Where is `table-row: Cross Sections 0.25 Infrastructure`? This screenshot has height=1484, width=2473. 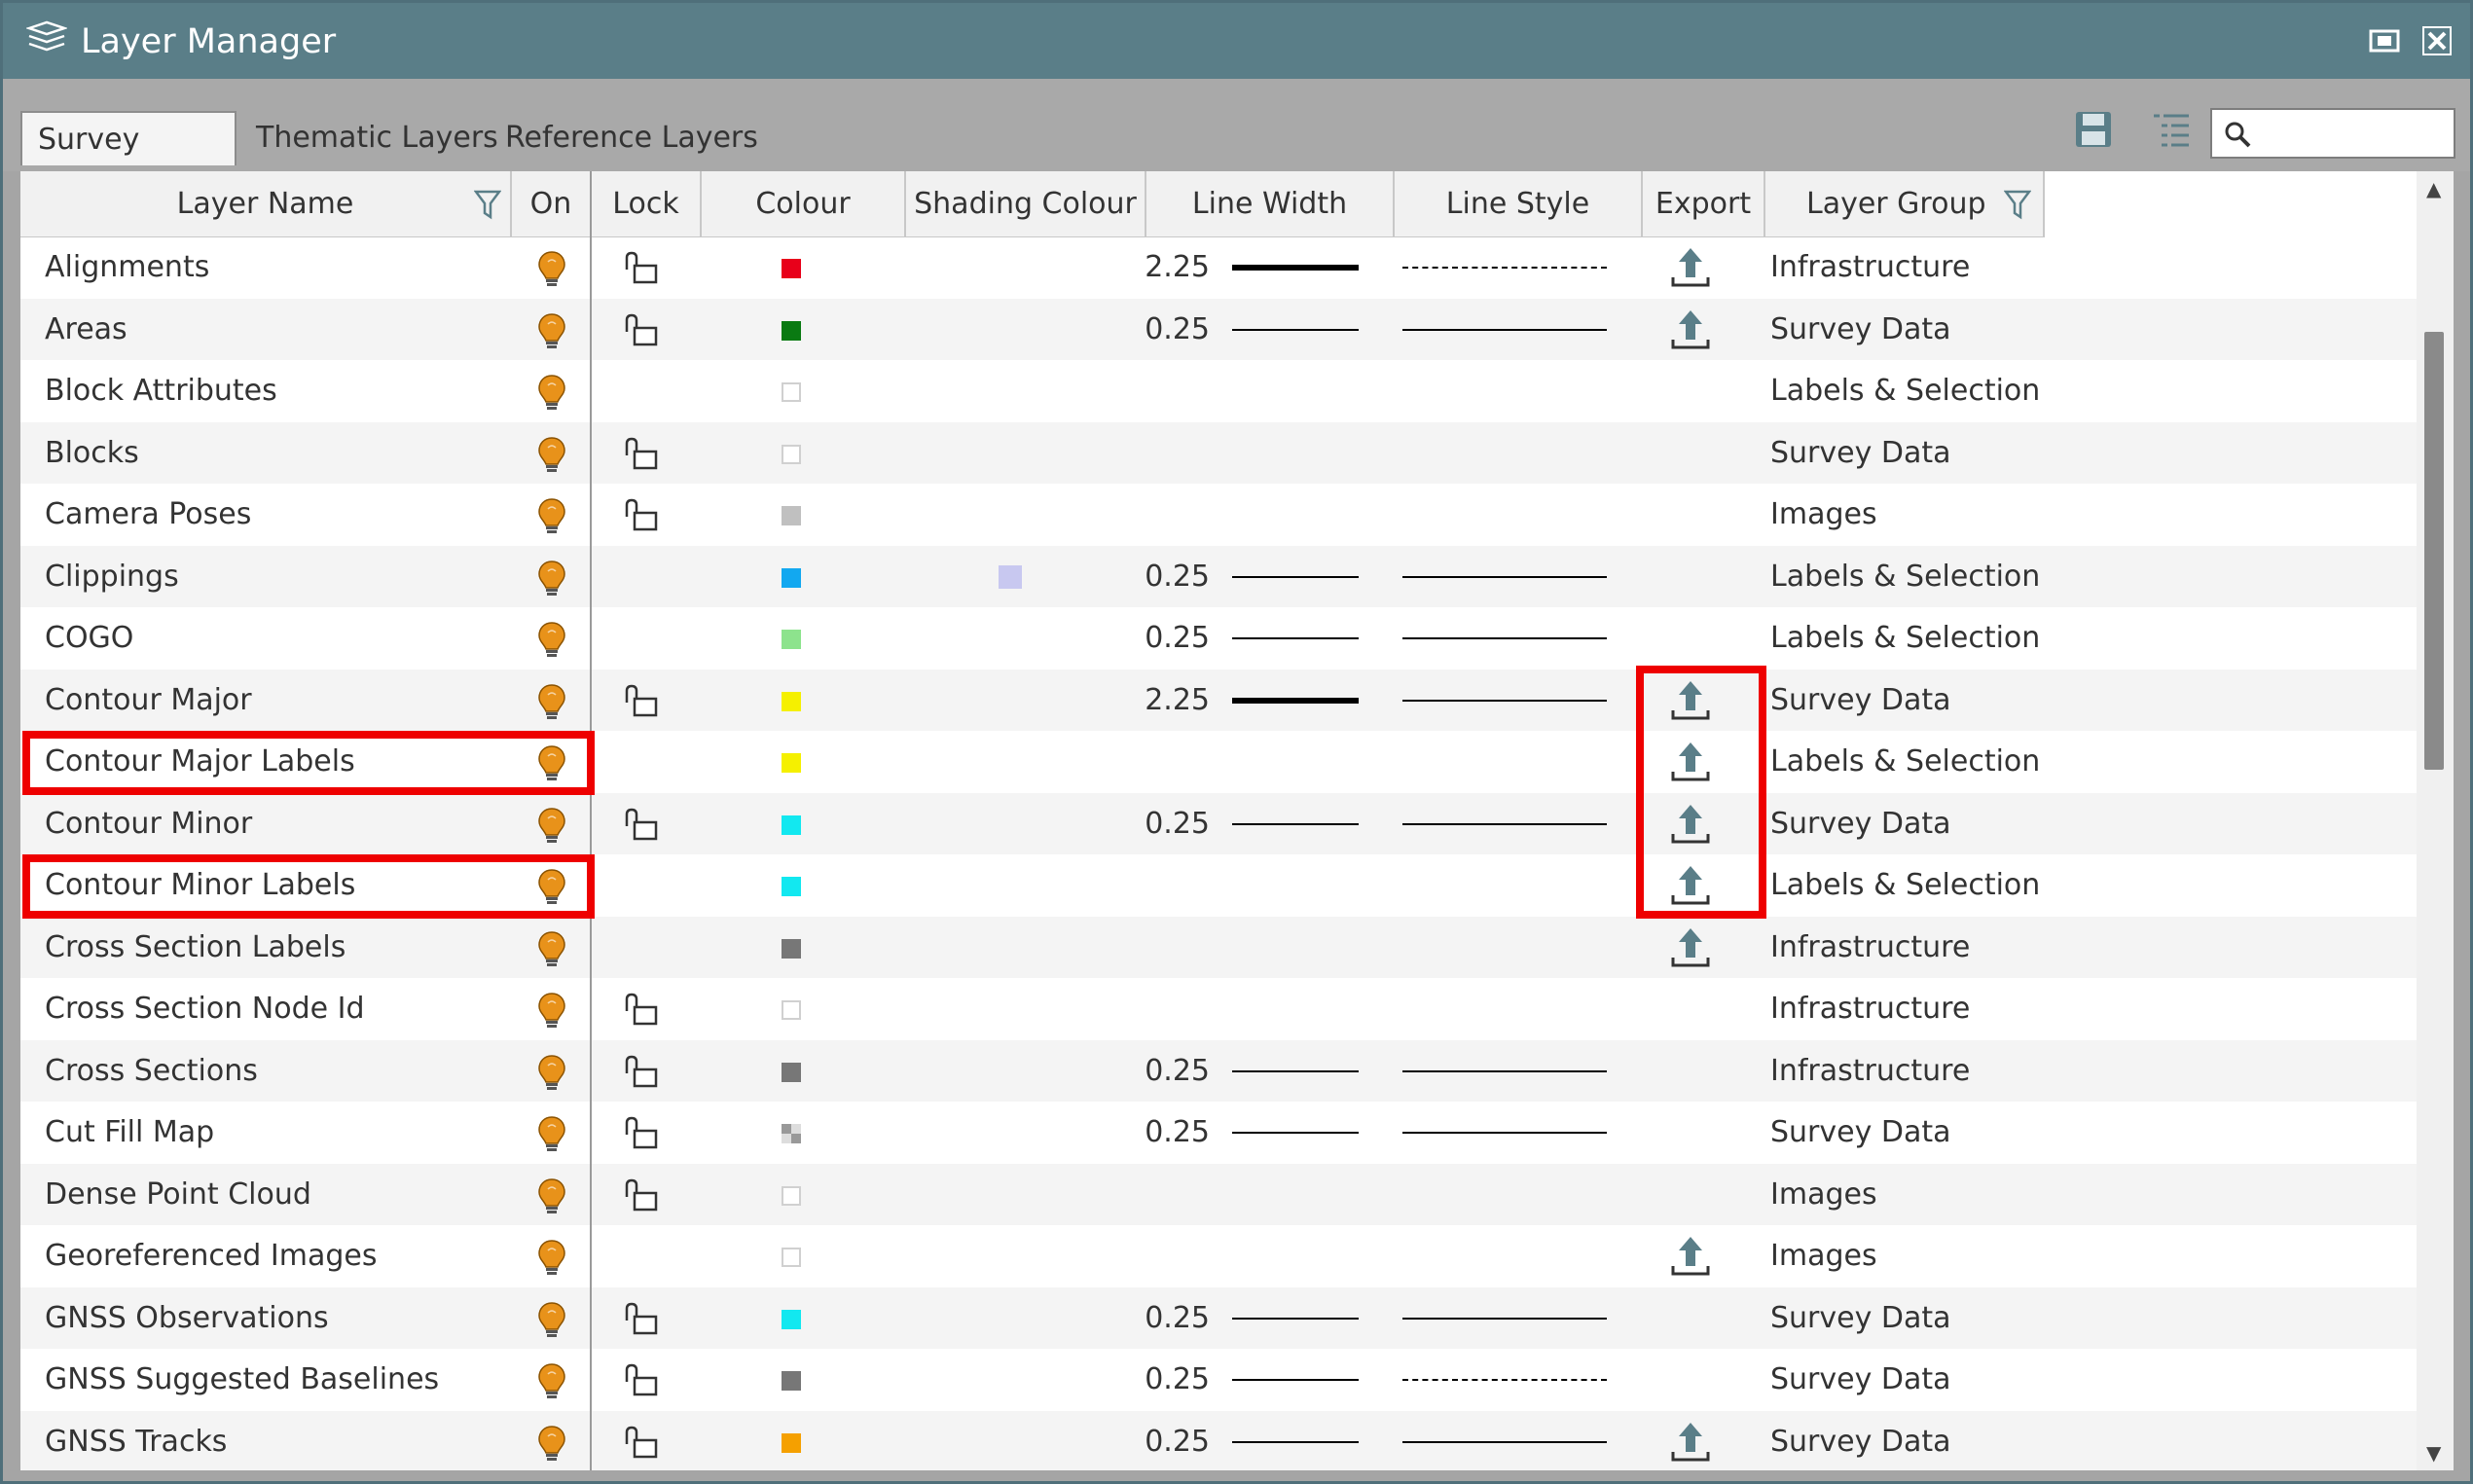 table-row: Cross Sections 0.25 Infrastructure is located at coordinates (1218, 1071).